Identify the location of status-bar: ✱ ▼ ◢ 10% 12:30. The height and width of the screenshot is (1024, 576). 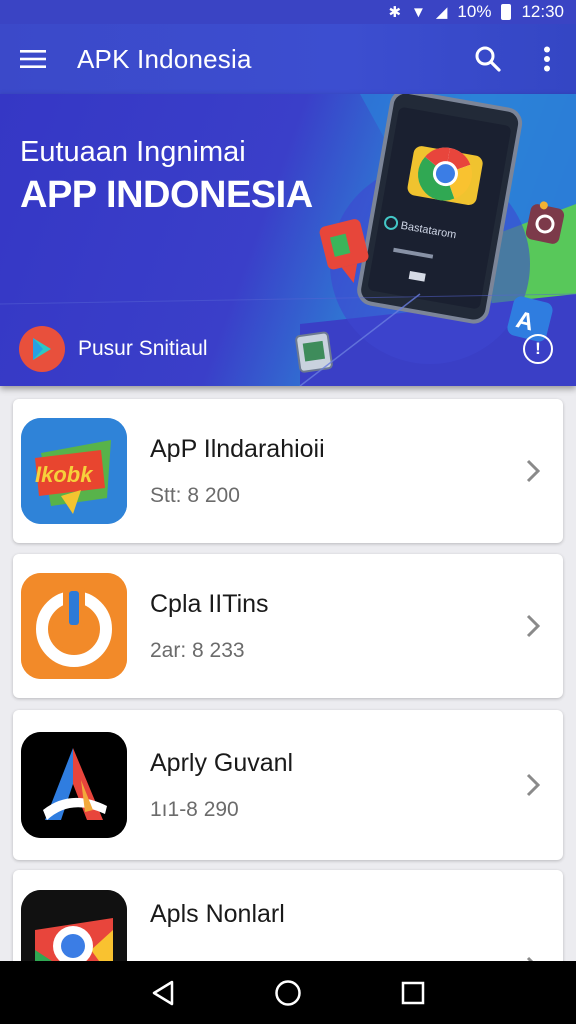
(288, 12).